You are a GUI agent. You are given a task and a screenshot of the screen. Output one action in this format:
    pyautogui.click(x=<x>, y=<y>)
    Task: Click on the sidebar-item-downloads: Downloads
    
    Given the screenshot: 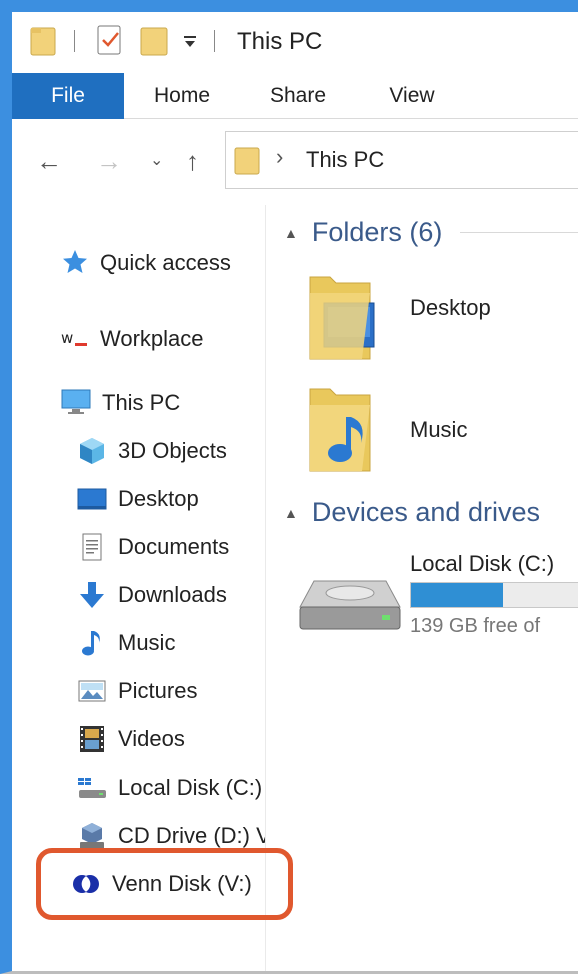 What is the action you would take?
    pyautogui.click(x=151, y=595)
    